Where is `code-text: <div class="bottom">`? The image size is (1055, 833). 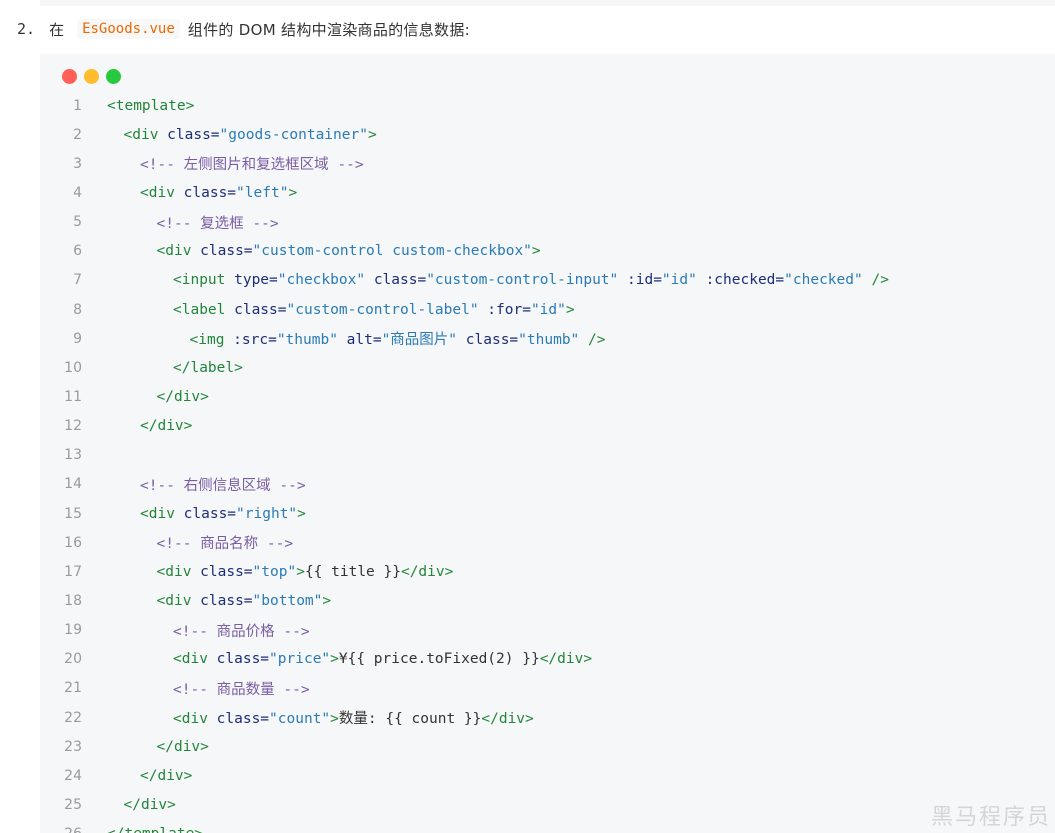
code-text: <div class="bottom"> is located at coordinates (207, 600).